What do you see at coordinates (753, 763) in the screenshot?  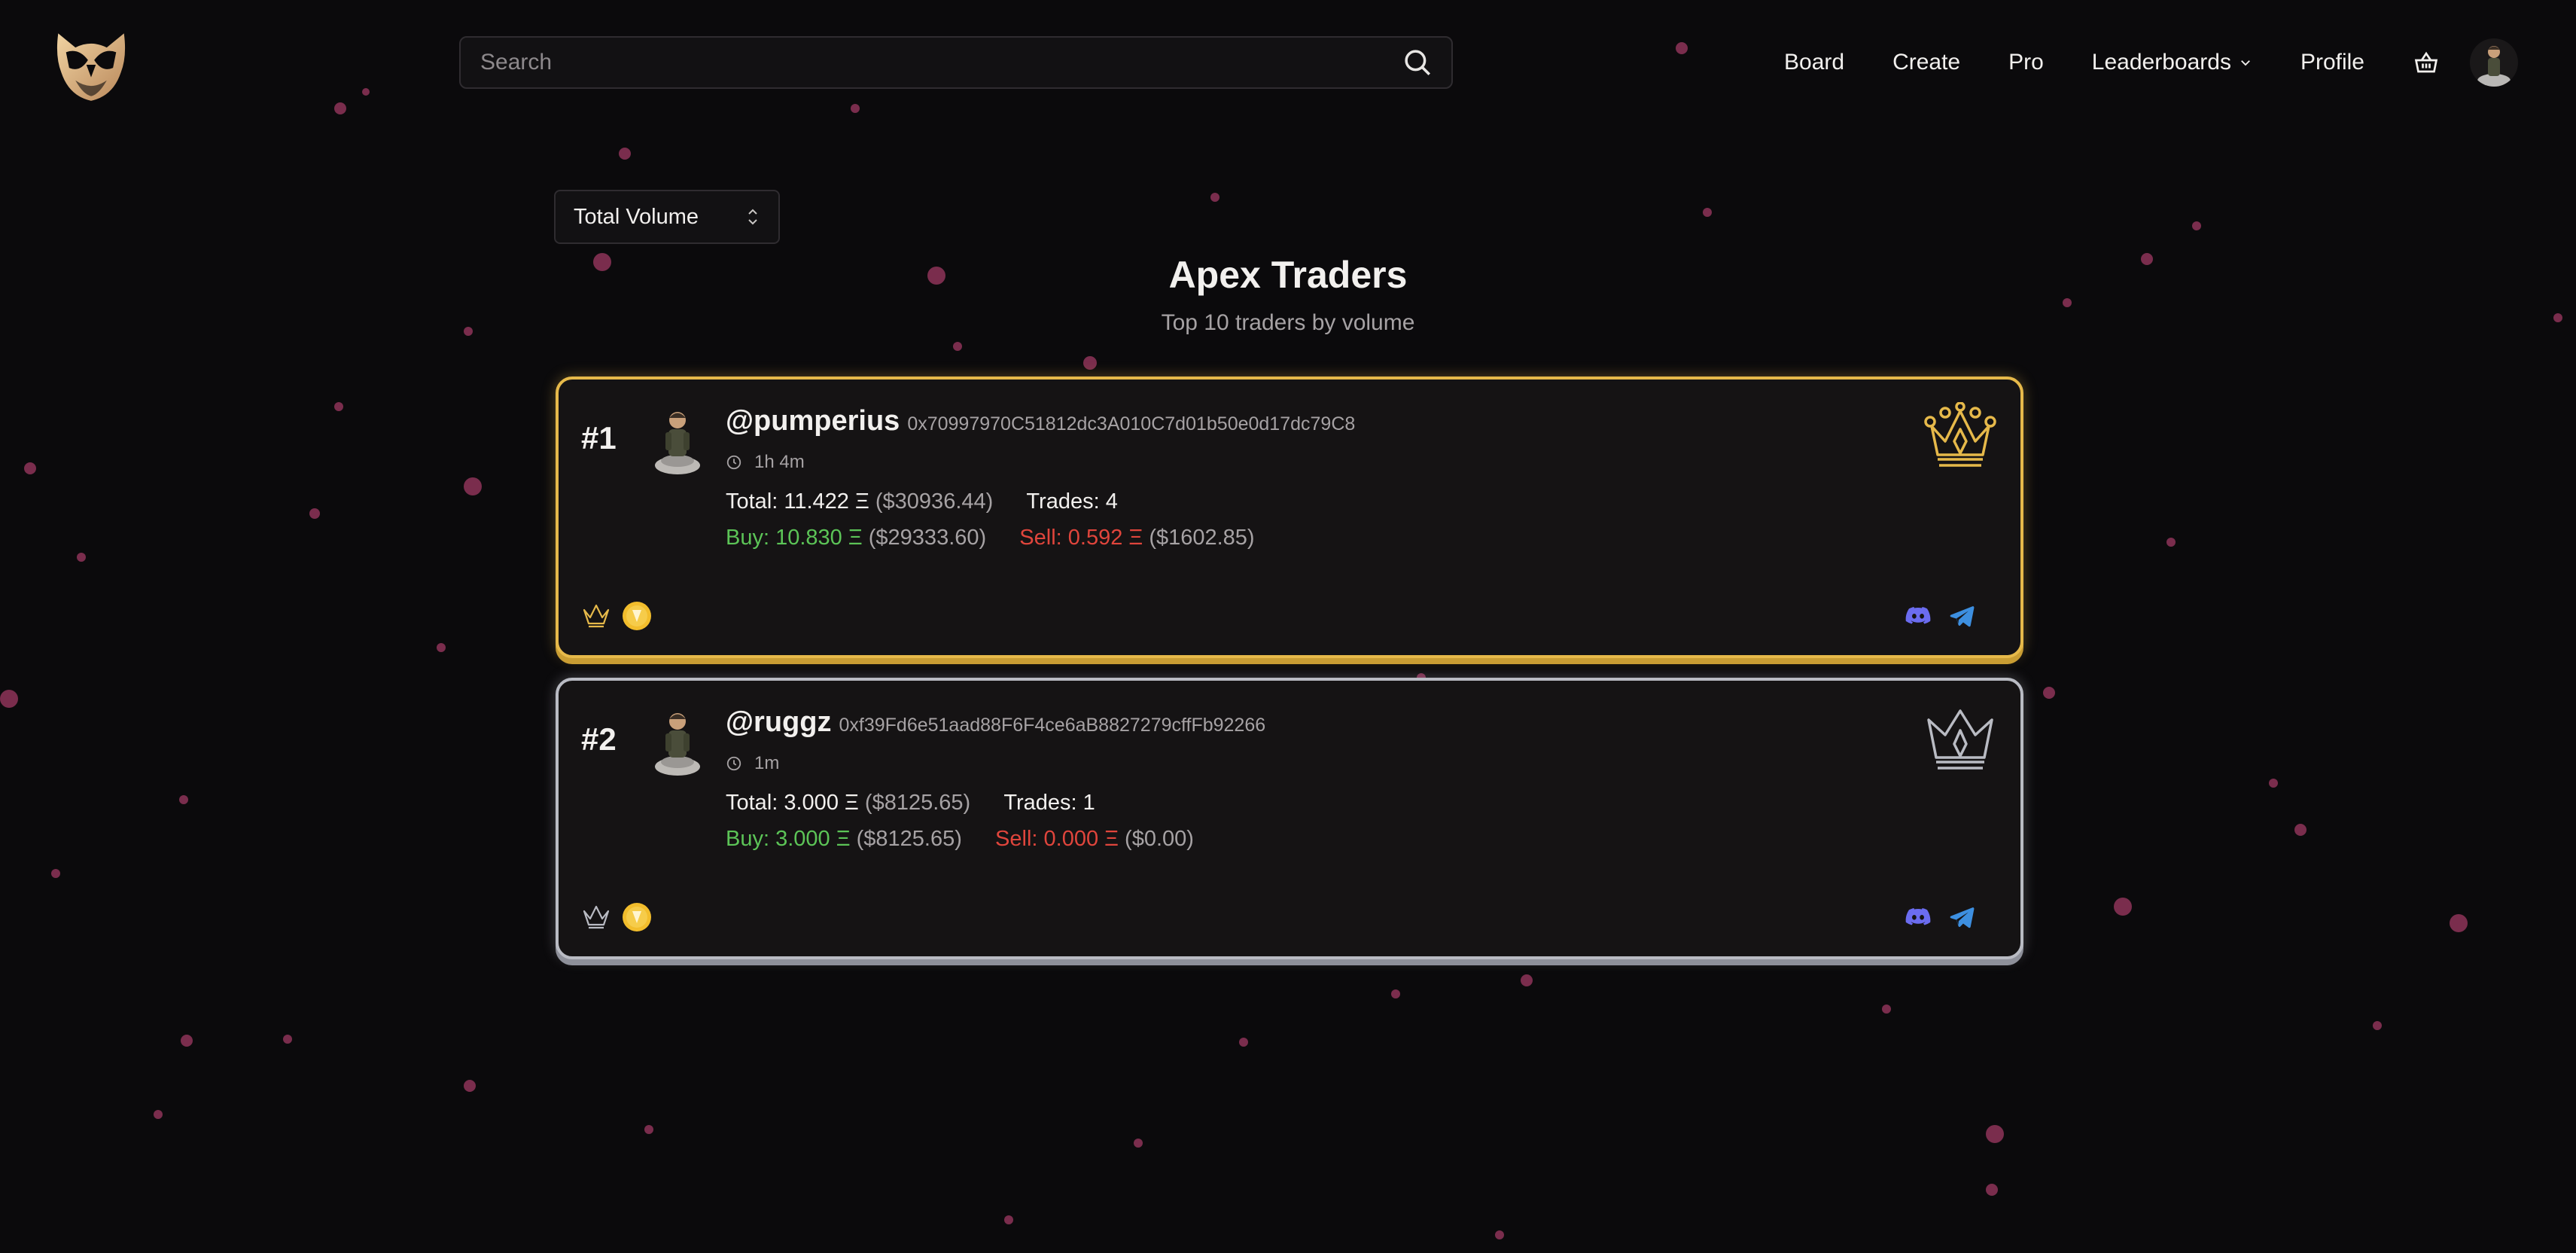 I see `last-trade-time: 1m` at bounding box center [753, 763].